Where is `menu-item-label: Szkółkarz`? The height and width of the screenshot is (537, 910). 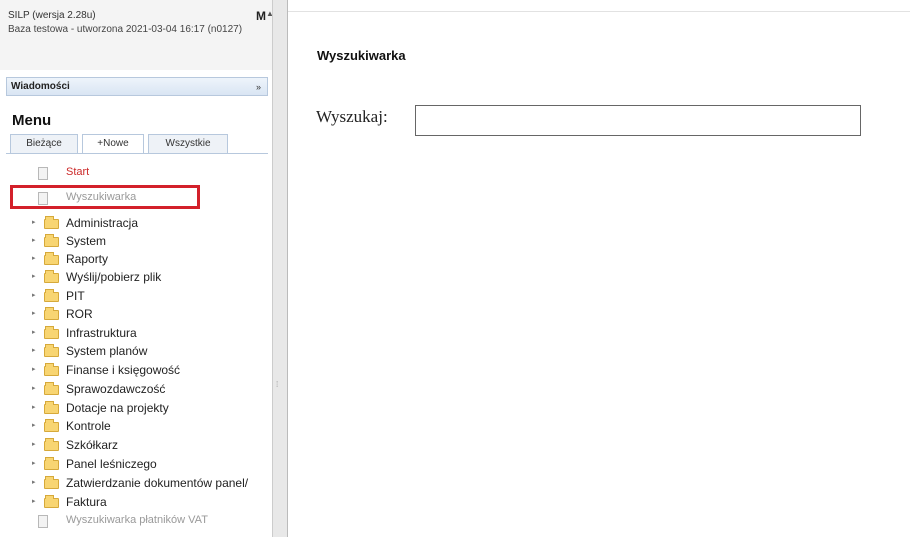 menu-item-label: Szkółkarz is located at coordinates (92, 445).